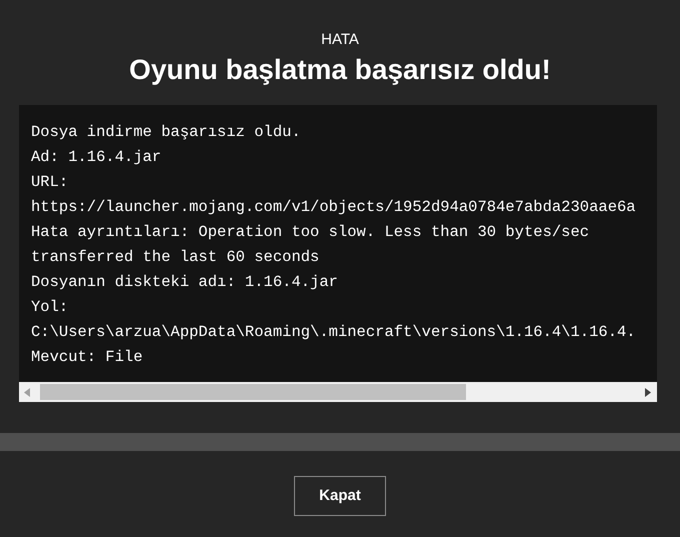 This screenshot has height=537, width=680. I want to click on horizontal-scrollbar, so click(338, 392).